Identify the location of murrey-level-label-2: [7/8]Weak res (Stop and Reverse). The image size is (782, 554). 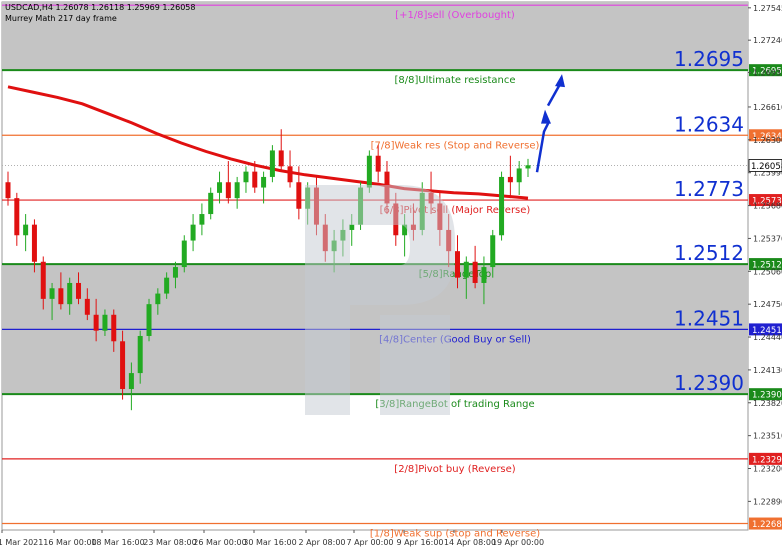
(455, 145).